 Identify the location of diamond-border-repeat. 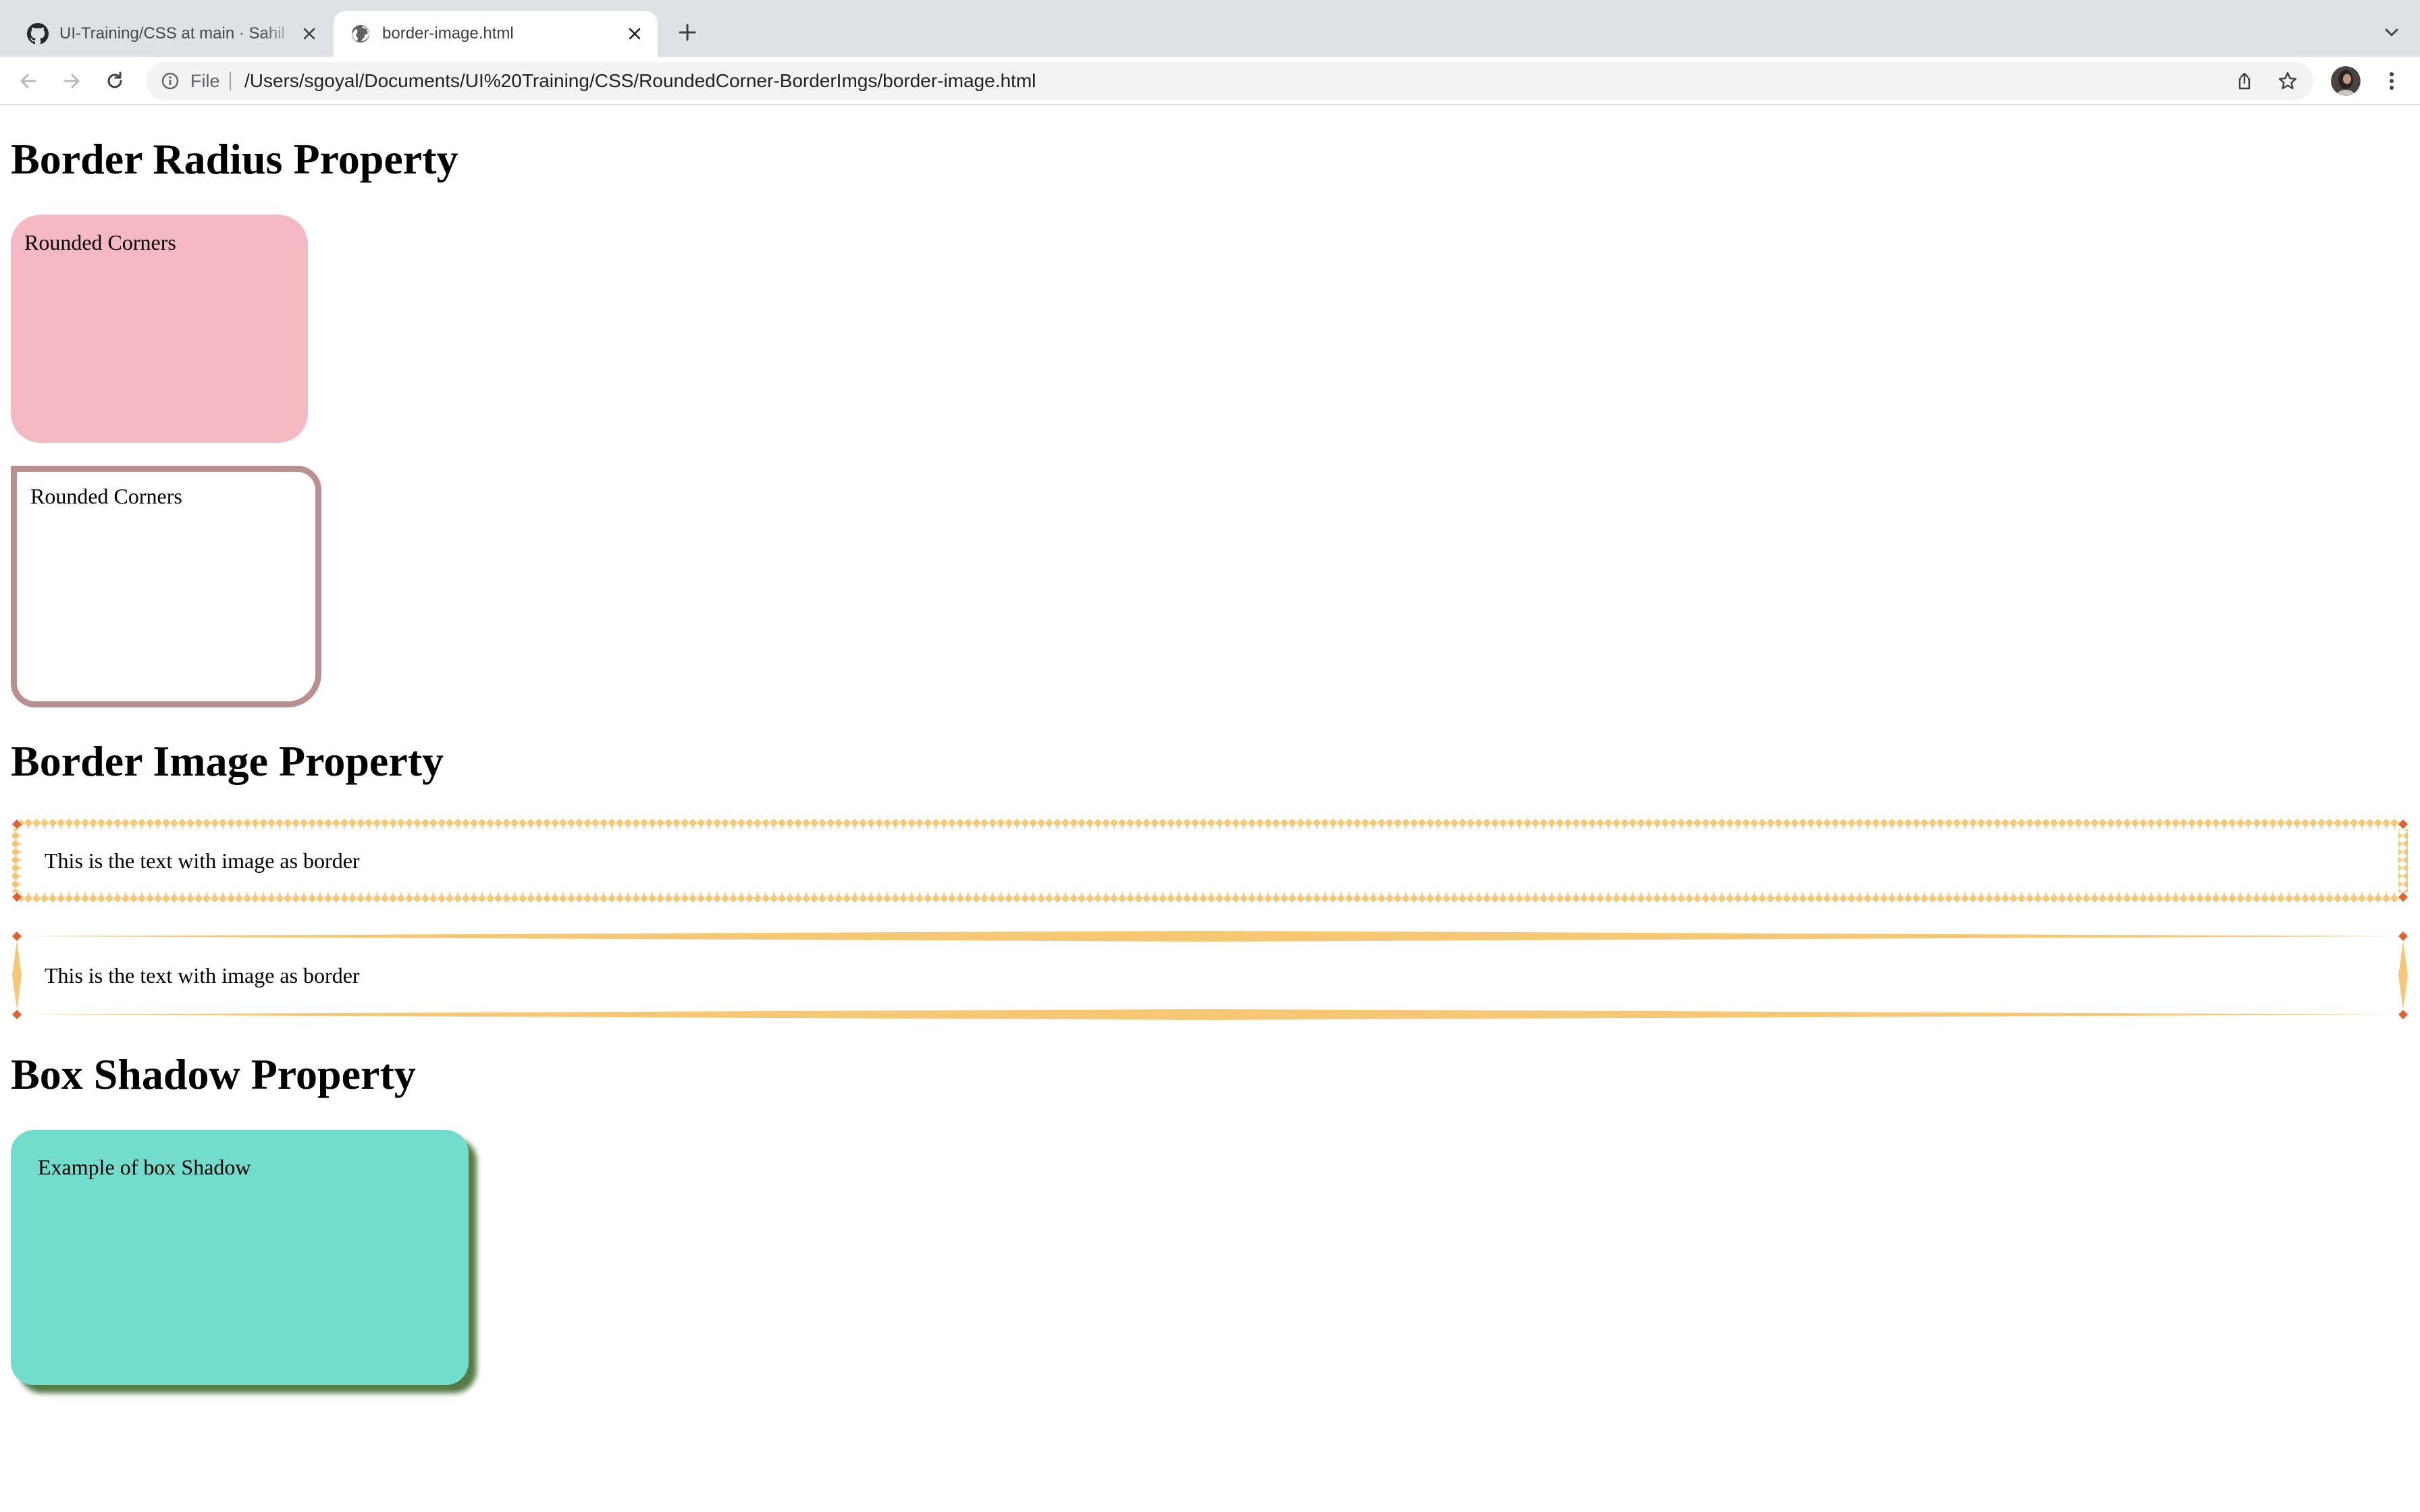
(1210, 860).